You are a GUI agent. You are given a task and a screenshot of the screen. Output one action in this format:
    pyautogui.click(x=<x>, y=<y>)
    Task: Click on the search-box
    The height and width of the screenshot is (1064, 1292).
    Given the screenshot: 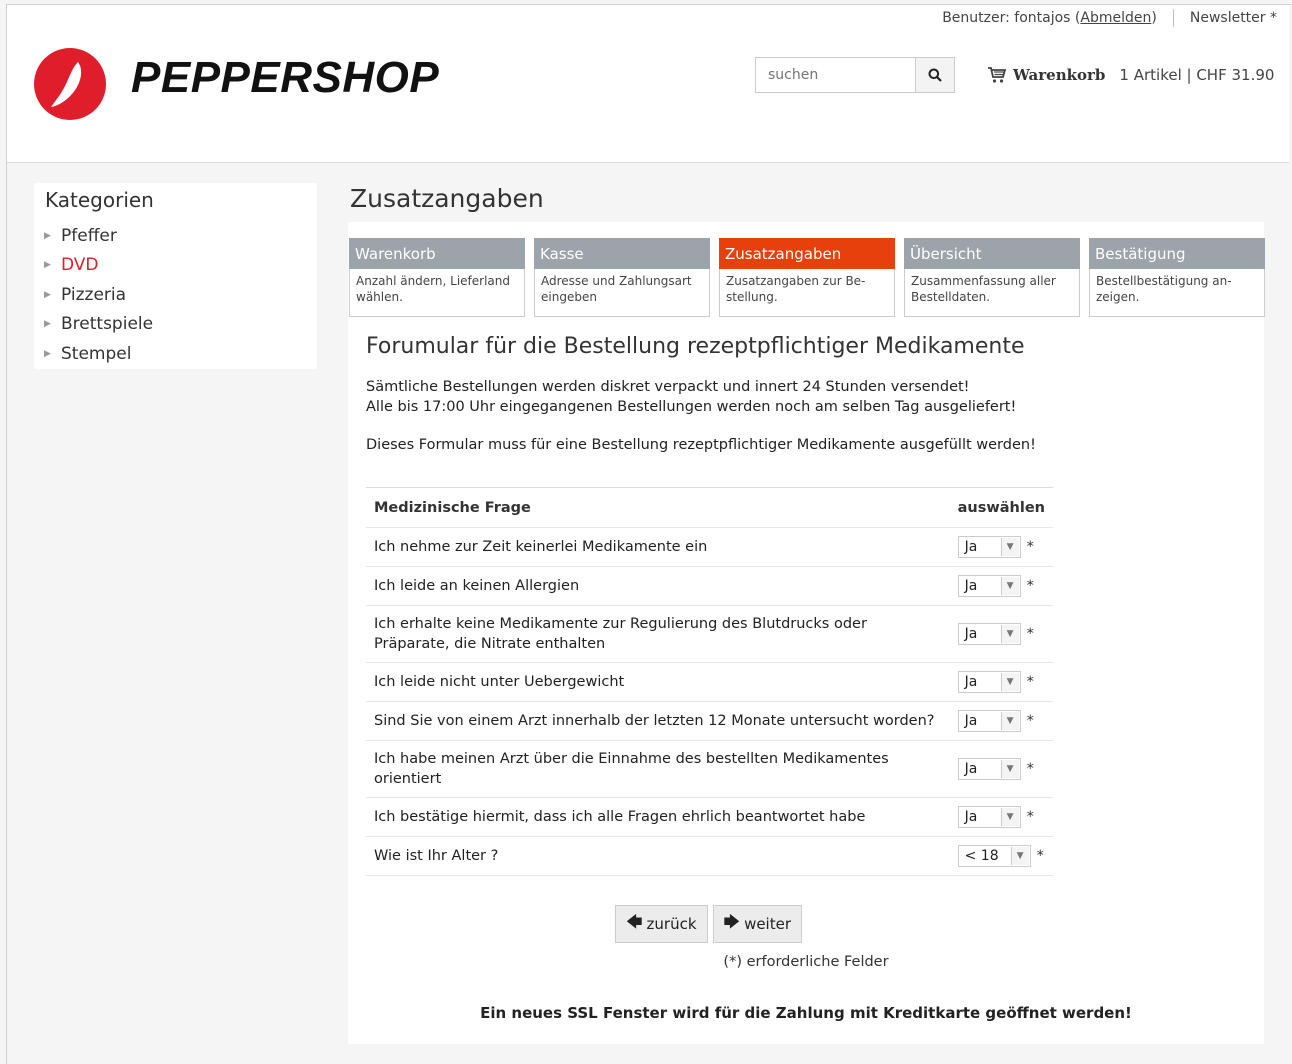 What is the action you would take?
    pyautogui.click(x=855, y=75)
    